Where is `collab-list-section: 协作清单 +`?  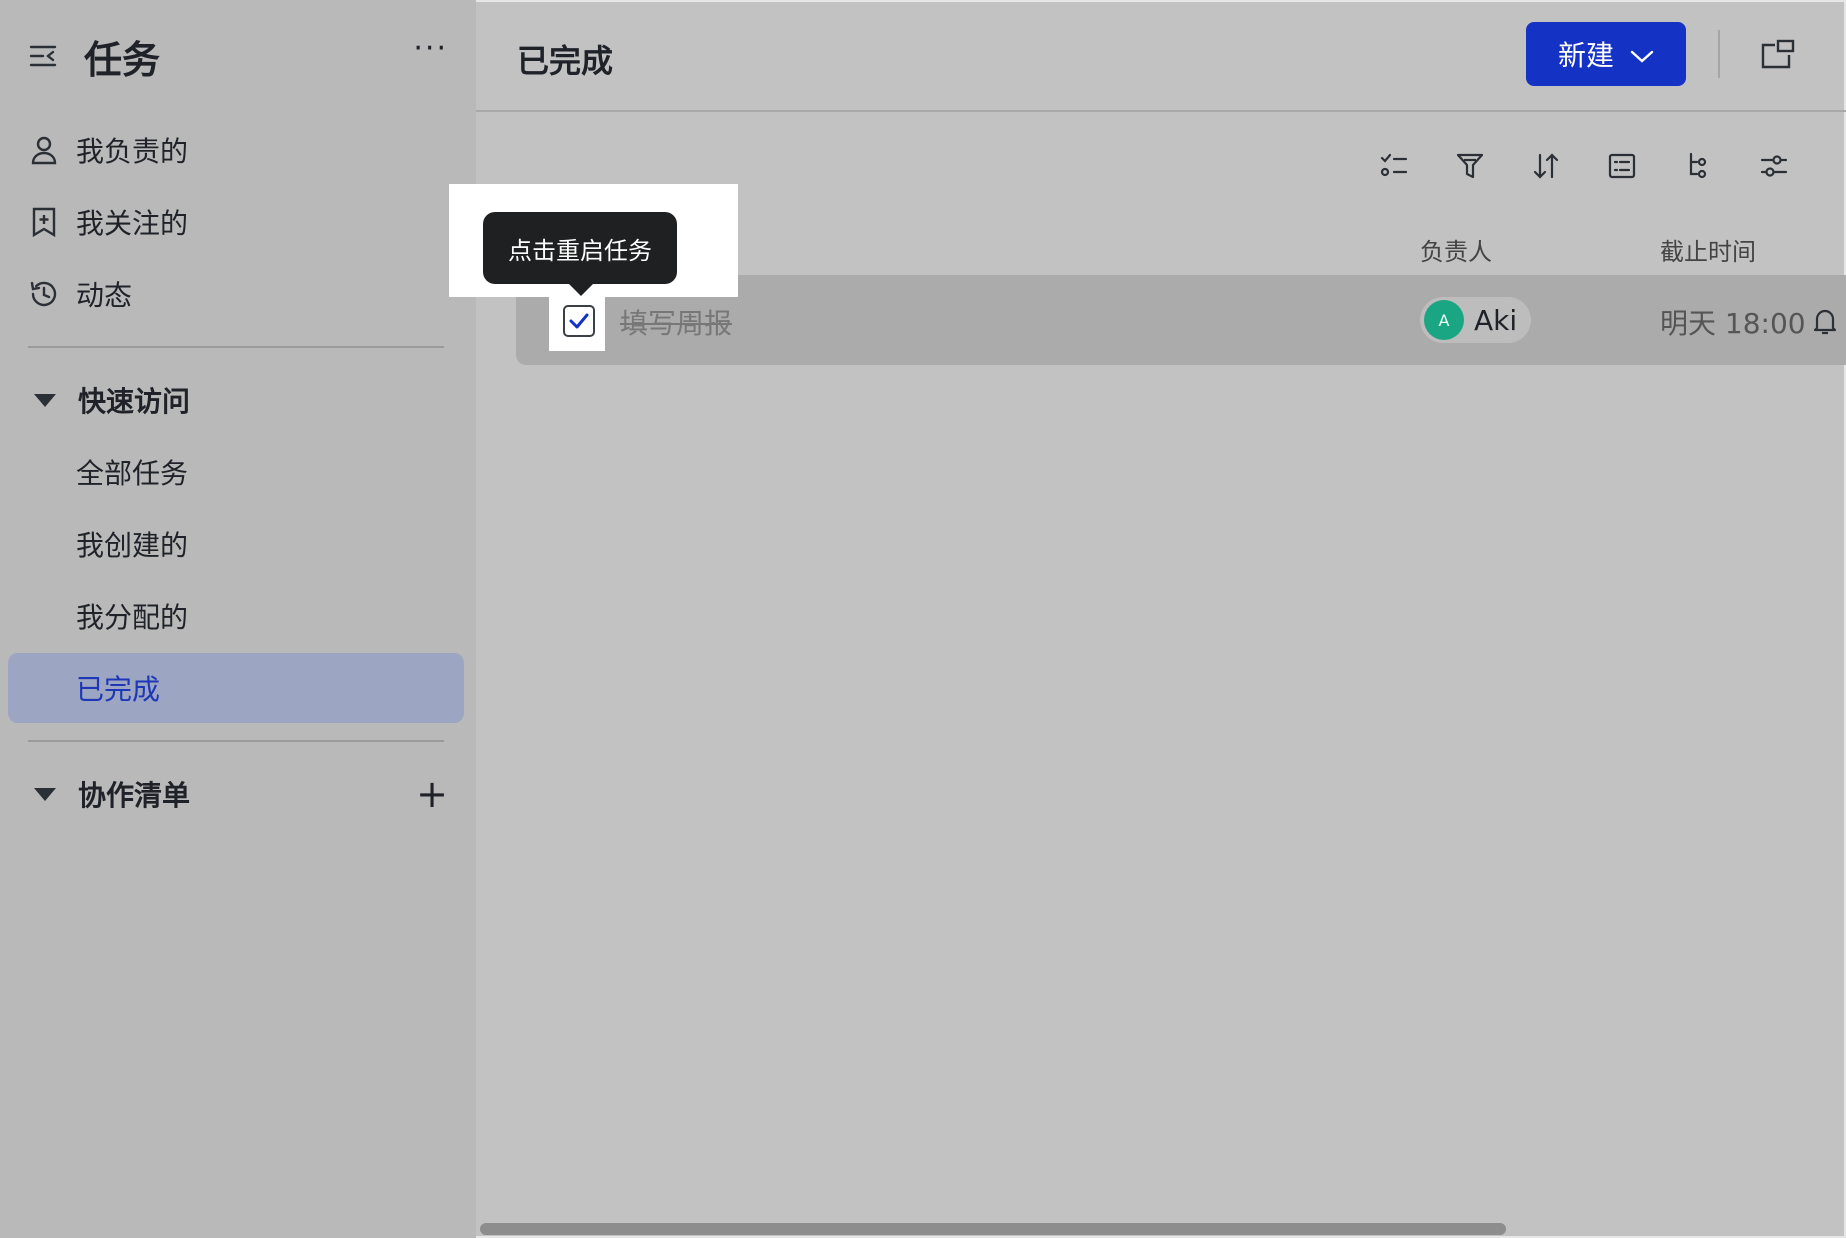
collab-list-section: 协作清单 + is located at coordinates (238, 794).